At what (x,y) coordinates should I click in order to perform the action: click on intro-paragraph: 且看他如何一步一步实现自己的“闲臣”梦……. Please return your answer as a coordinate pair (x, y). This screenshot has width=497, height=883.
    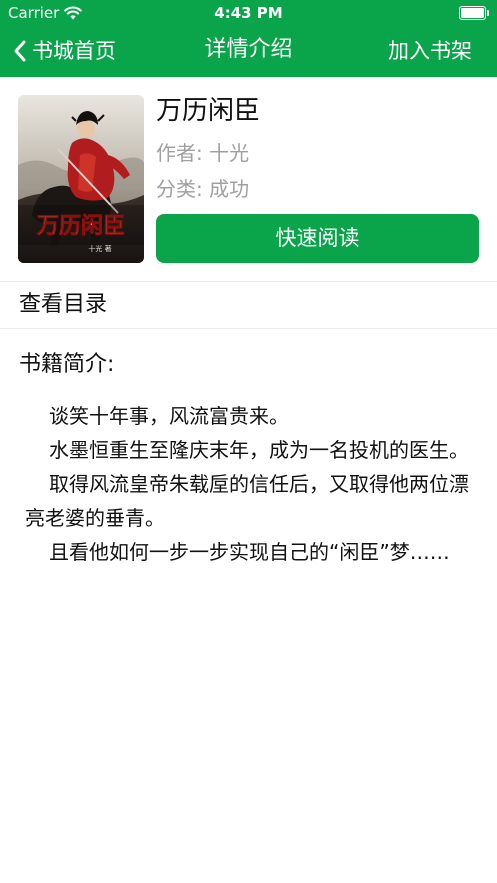
    Looking at the image, I should click on (249, 552).